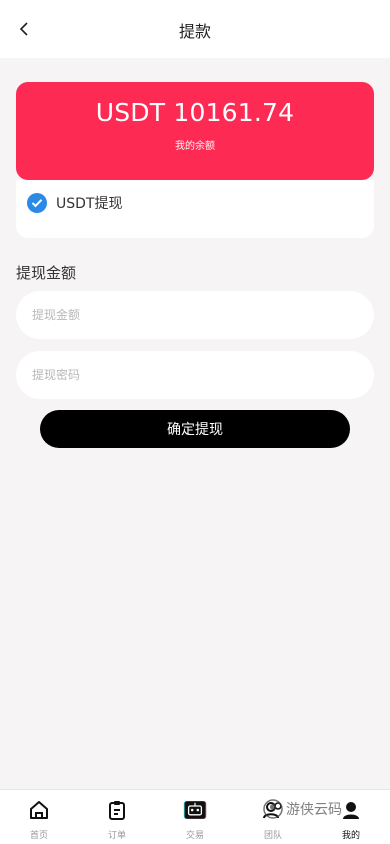 This screenshot has width=390, height=844. Describe the element at coordinates (39, 810) in the screenshot. I see `home-icon` at that location.